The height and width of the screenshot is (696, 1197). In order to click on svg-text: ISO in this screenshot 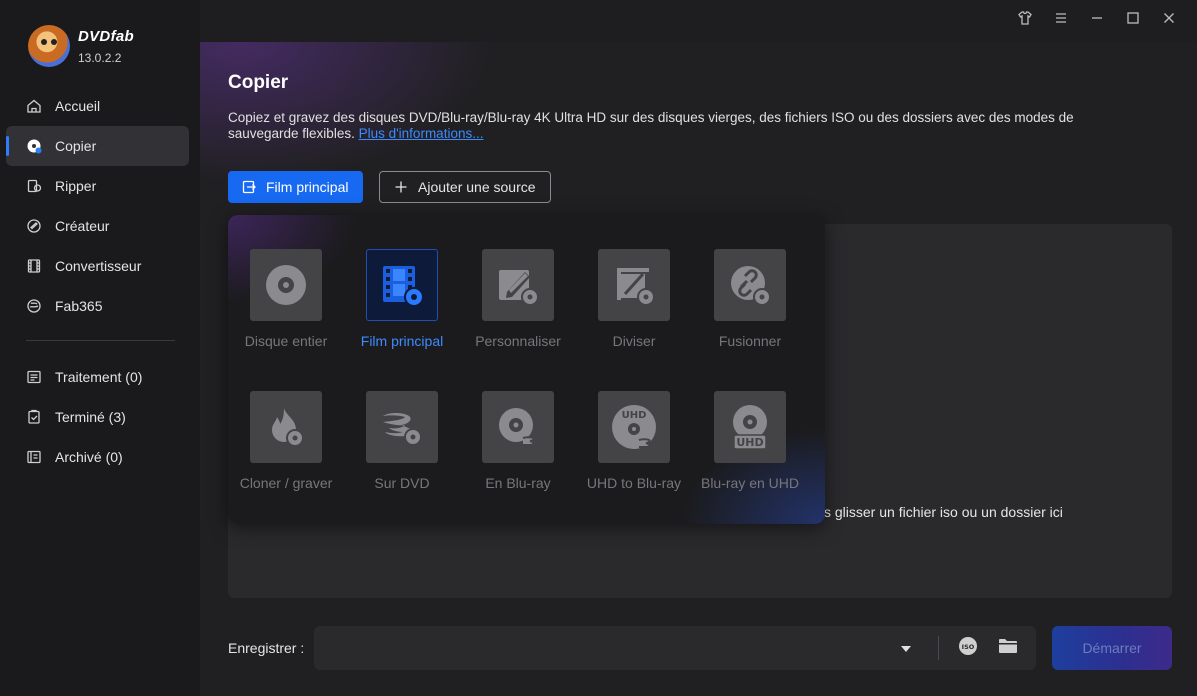, I will do `click(968, 647)`.